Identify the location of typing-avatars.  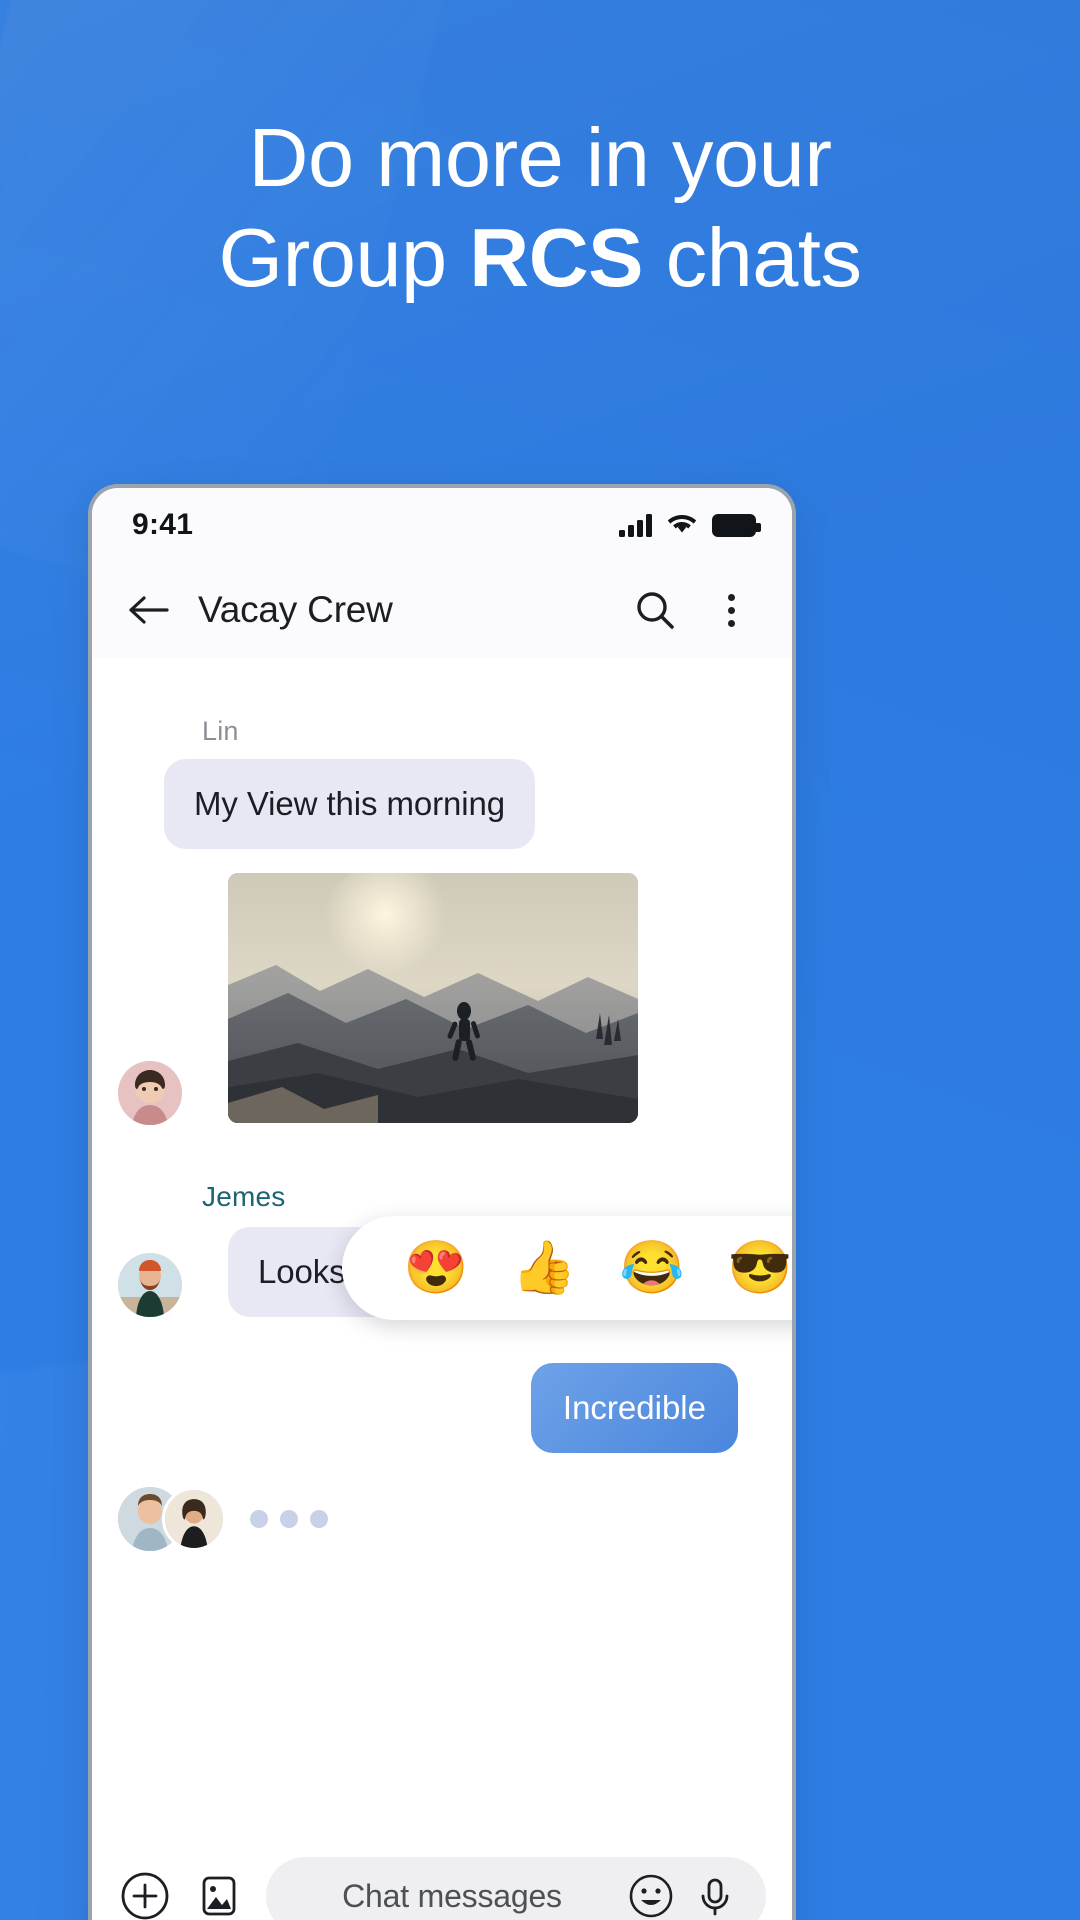
(172, 1519).